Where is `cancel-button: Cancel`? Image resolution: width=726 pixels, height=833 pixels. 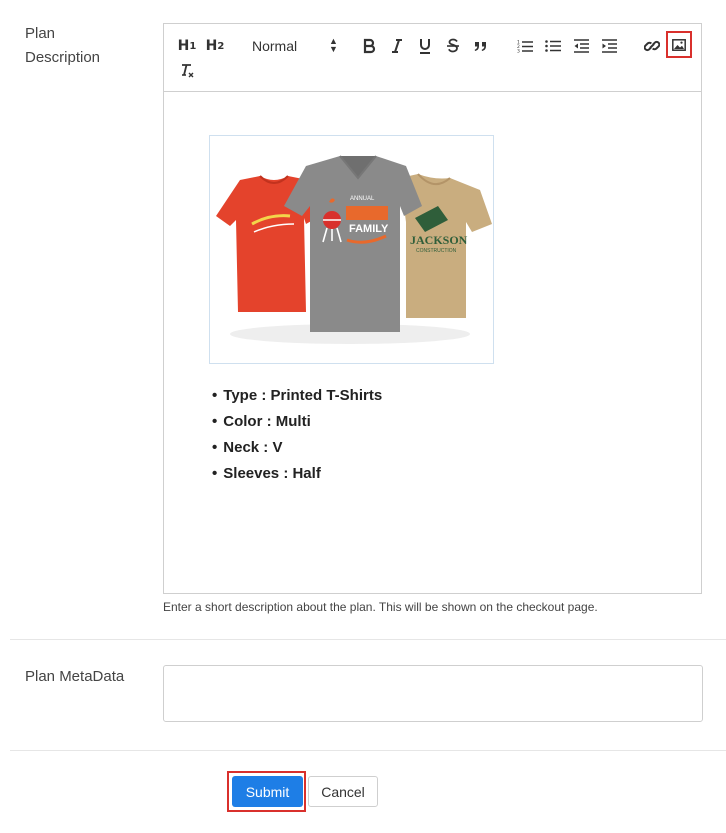 cancel-button: Cancel is located at coordinates (343, 791).